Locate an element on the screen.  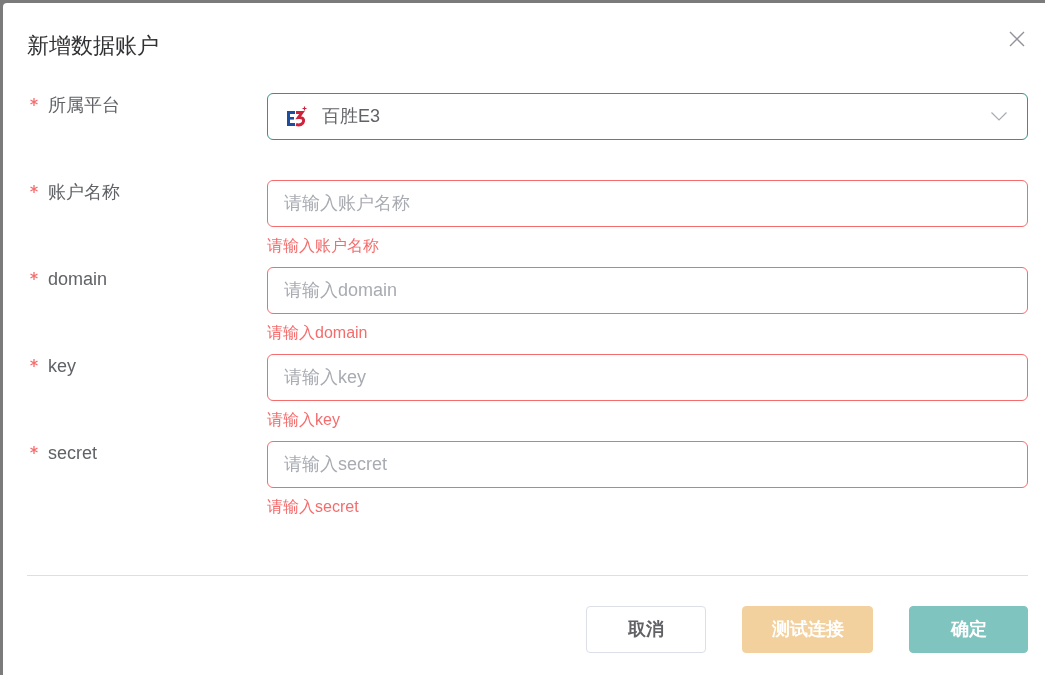
error-message: 请输入secret is located at coordinates (313, 507).